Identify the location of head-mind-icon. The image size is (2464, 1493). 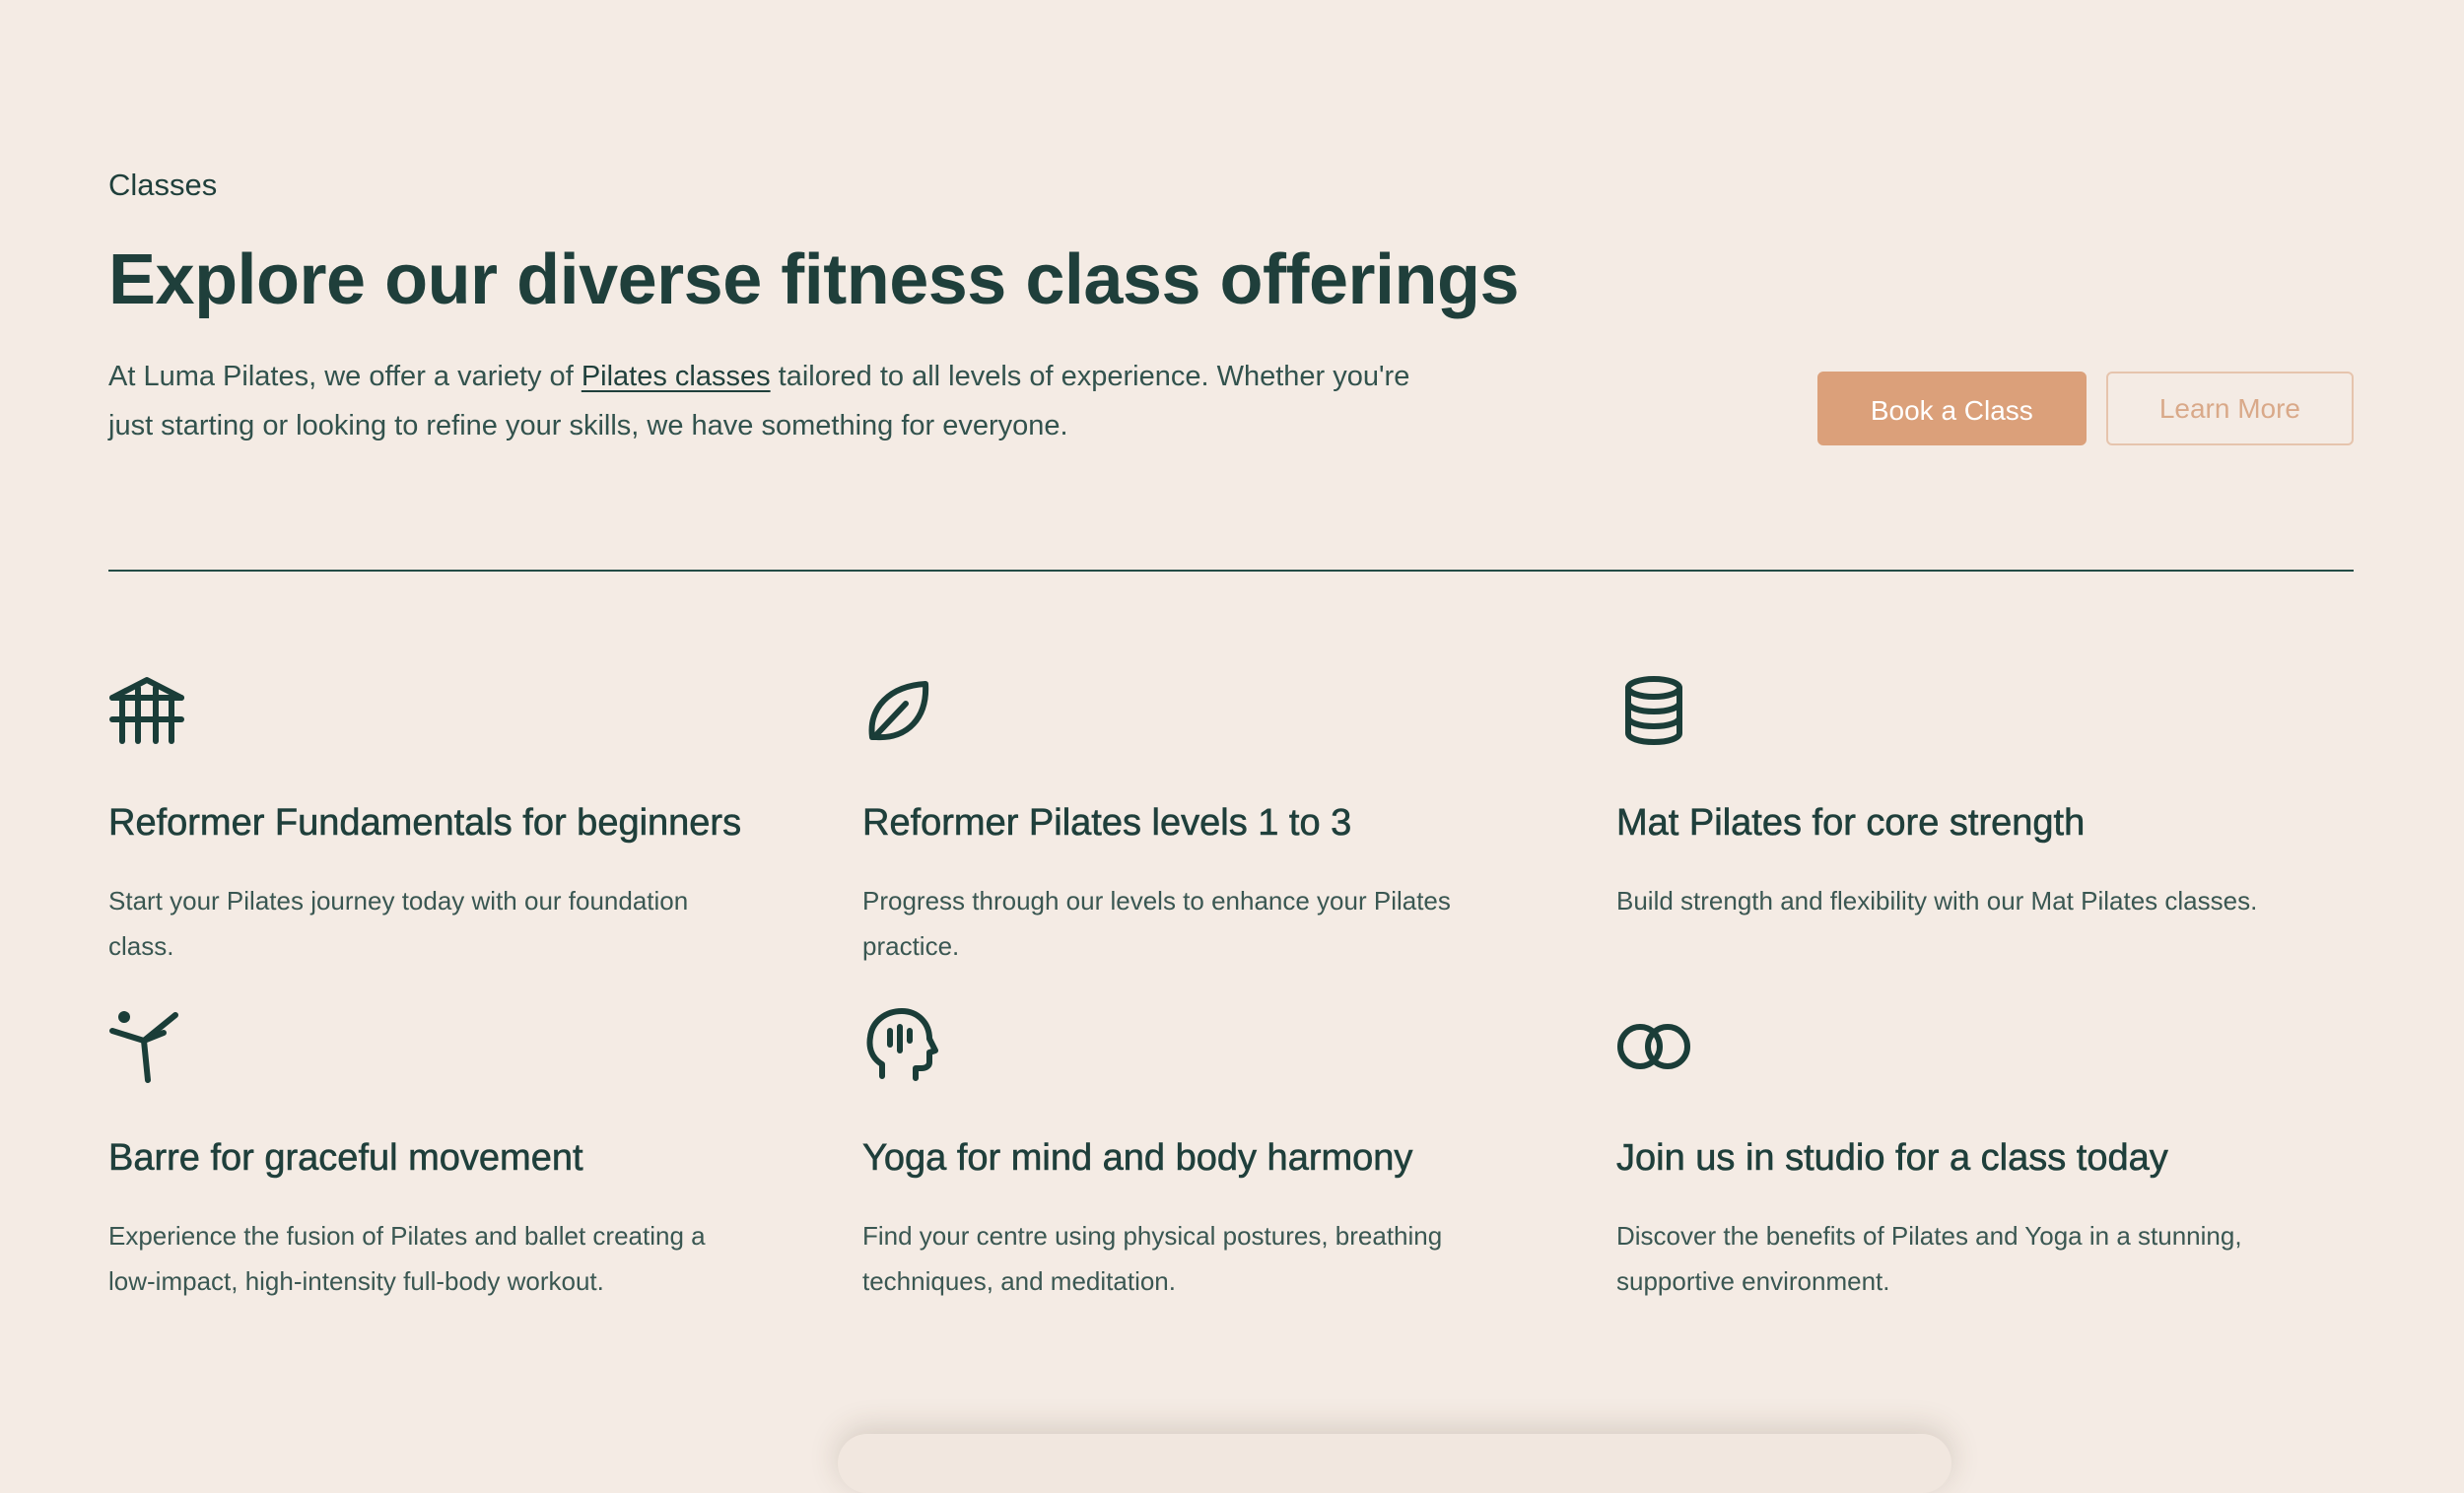
(900, 1045).